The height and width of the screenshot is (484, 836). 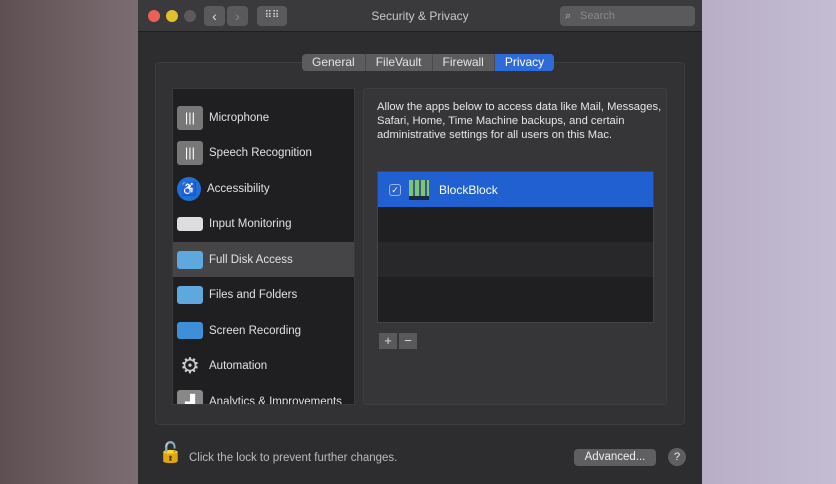 I want to click on app-name: BlockBlock, so click(x=468, y=189).